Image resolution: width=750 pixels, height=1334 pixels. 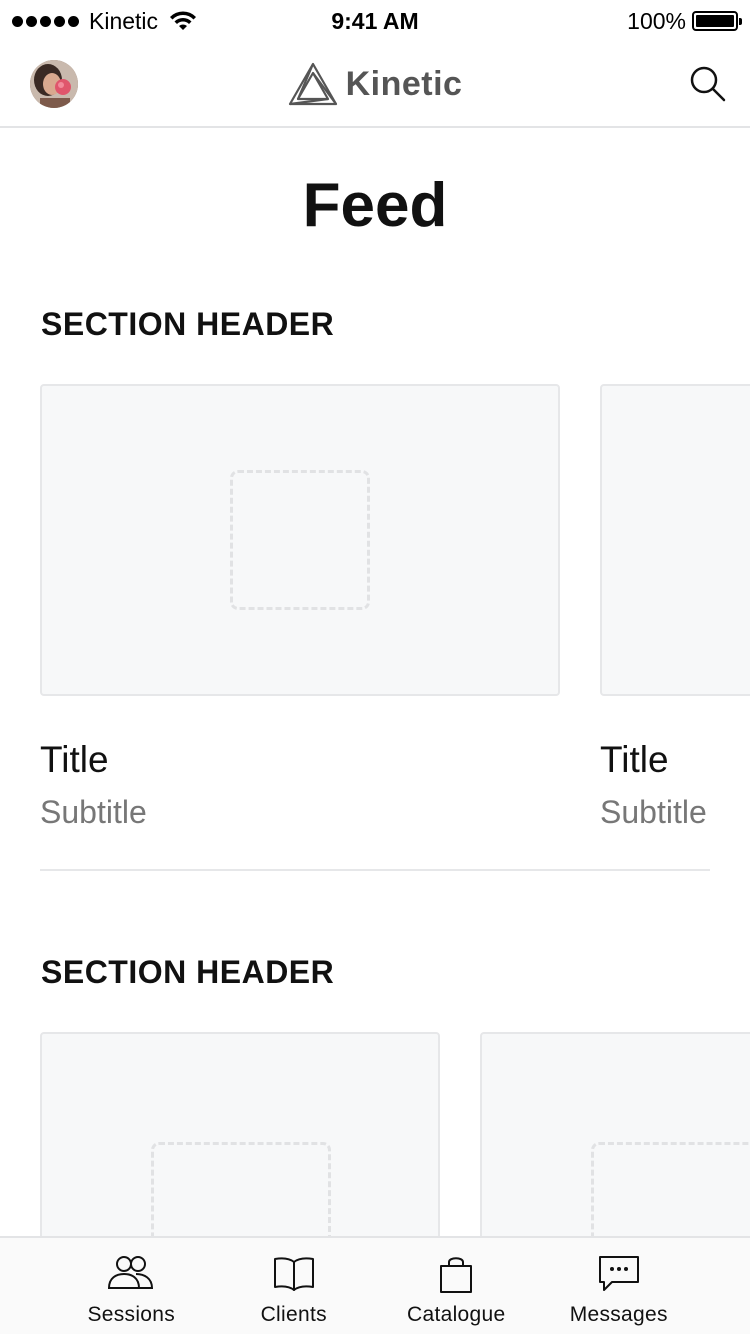 What do you see at coordinates (375, 20) in the screenshot?
I see `status-bar: Kinetic 9:41 AM 100%` at bounding box center [375, 20].